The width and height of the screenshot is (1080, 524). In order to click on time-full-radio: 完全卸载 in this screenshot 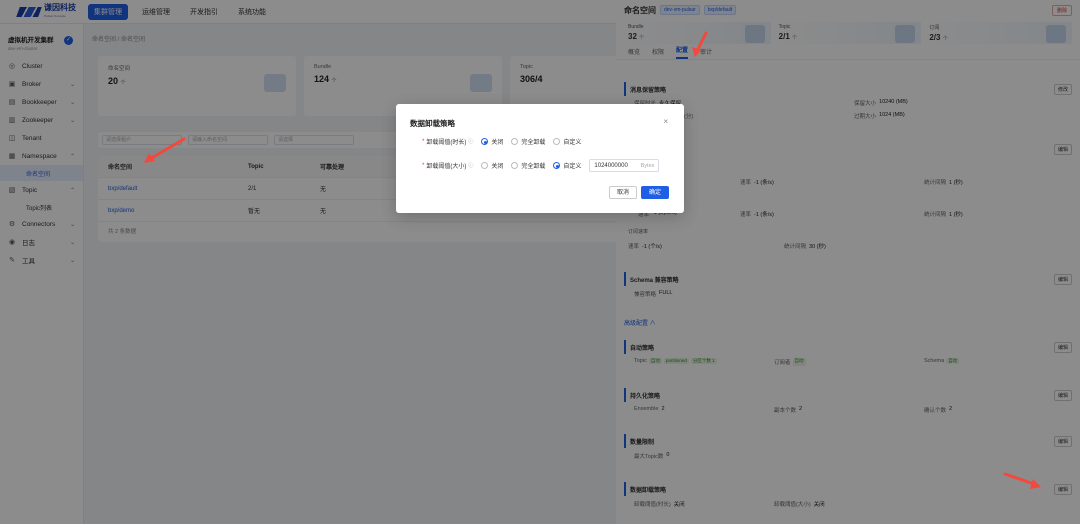, I will do `click(528, 141)`.